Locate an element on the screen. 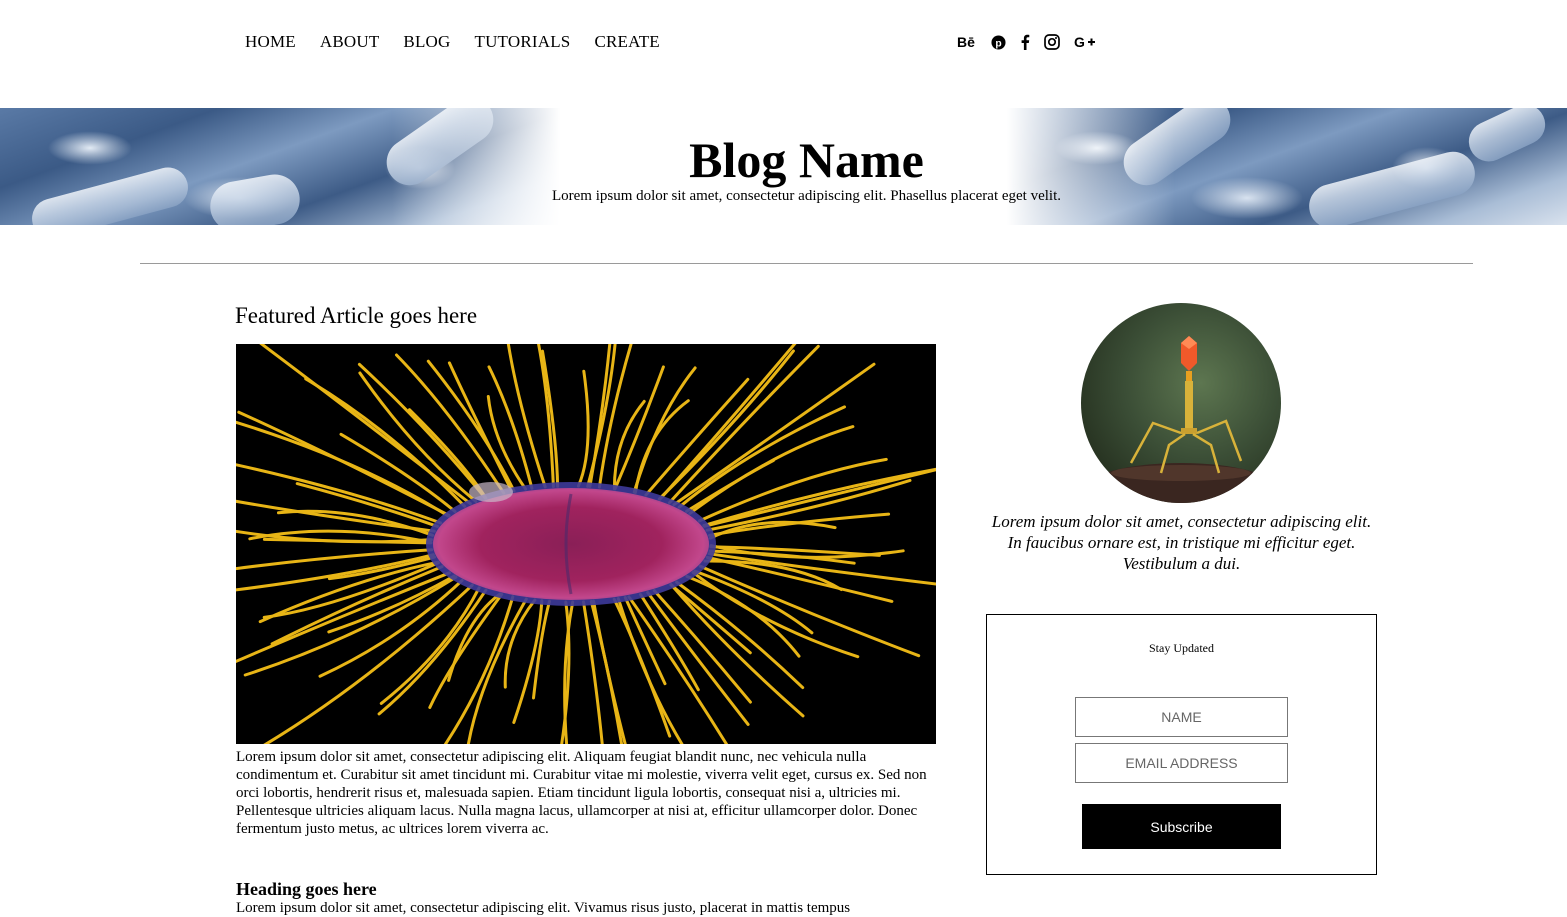  svg-text: p is located at coordinates (998, 43).